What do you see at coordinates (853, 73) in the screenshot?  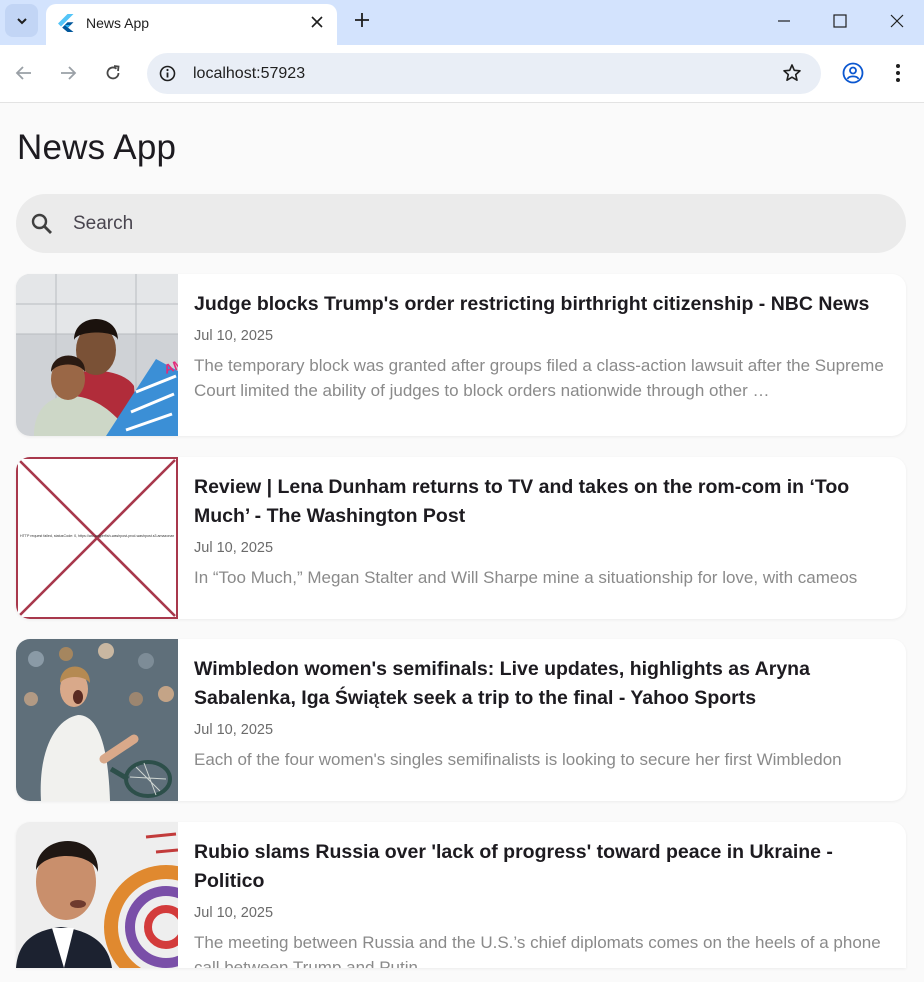 I see `profile-icon` at bounding box center [853, 73].